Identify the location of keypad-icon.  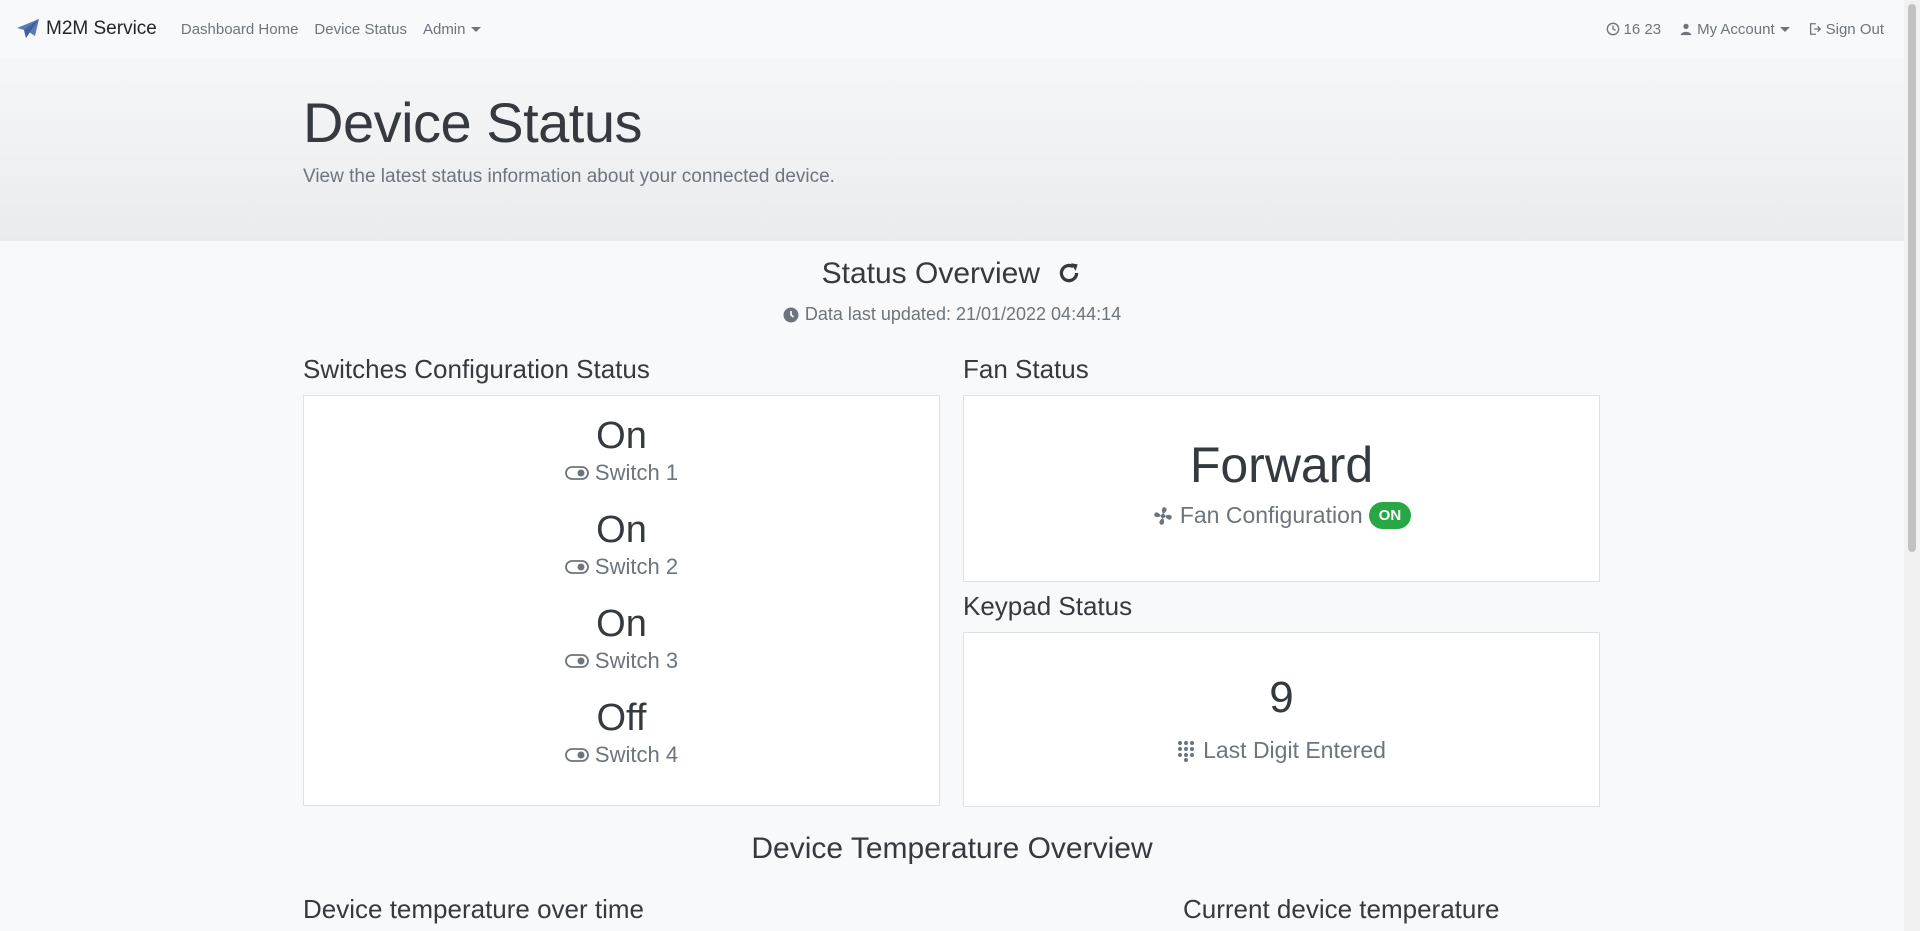
(1186, 751).